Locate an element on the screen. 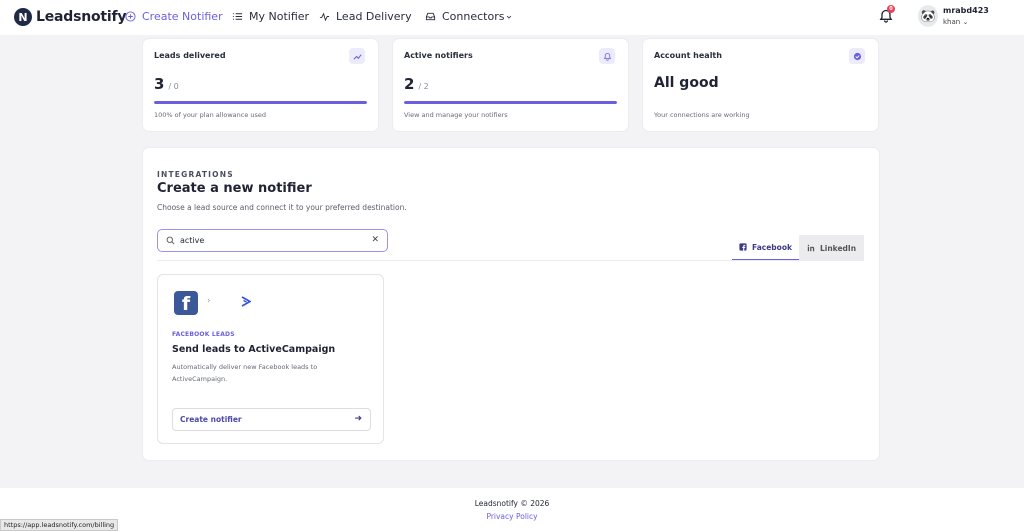 The width and height of the screenshot is (1024, 531). clear-search-icon: ✕ is located at coordinates (375, 240).